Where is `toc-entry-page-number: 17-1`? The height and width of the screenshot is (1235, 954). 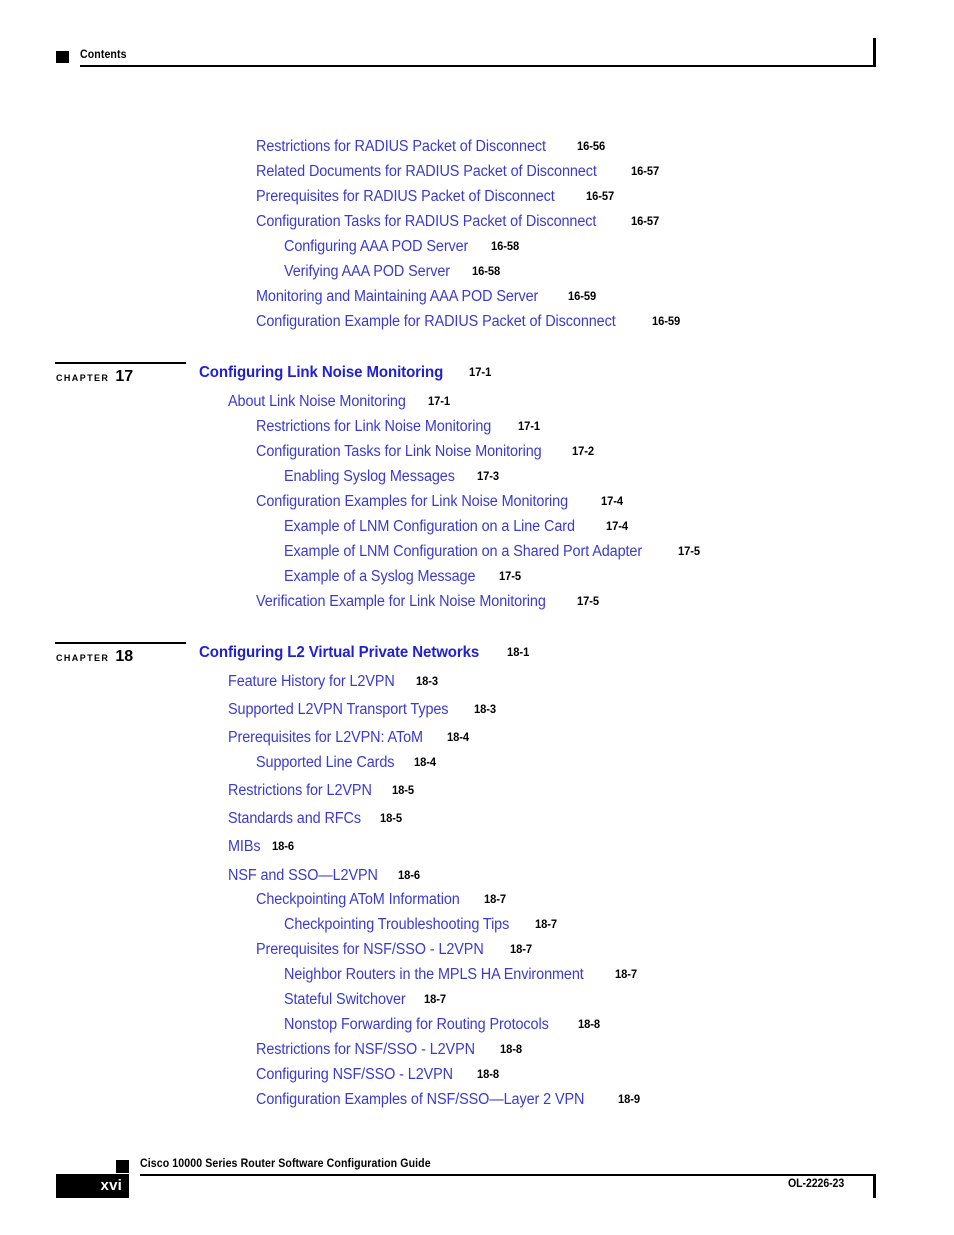
toc-entry-page-number: 17-1 is located at coordinates (439, 401).